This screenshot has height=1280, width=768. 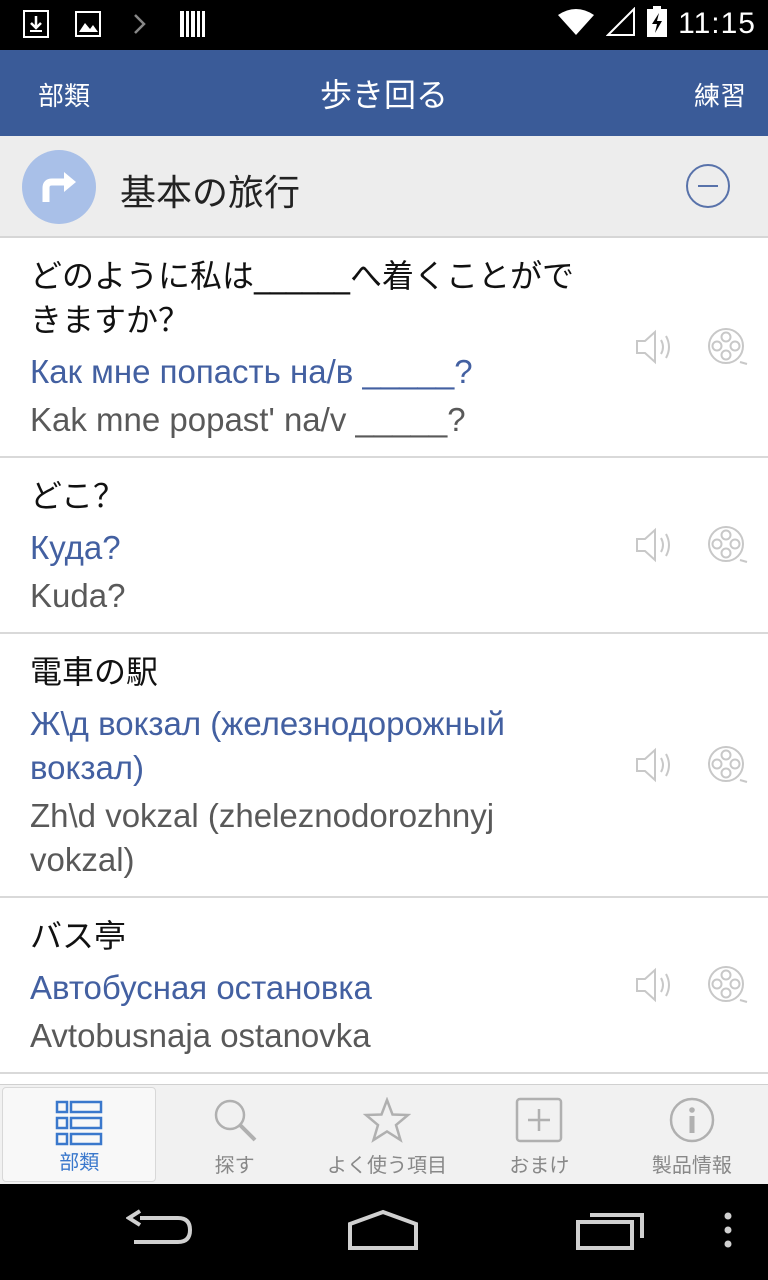 What do you see at coordinates (140, 24) in the screenshot?
I see `chevron-right-icon` at bounding box center [140, 24].